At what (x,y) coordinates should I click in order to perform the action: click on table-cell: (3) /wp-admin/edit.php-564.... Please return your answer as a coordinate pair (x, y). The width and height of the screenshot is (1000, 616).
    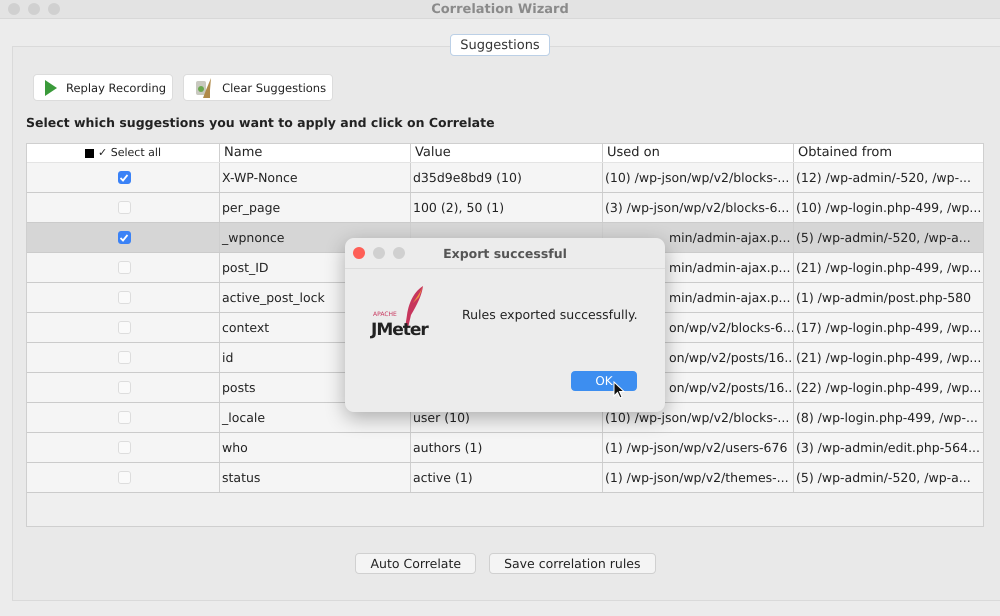
    Looking at the image, I should click on (888, 447).